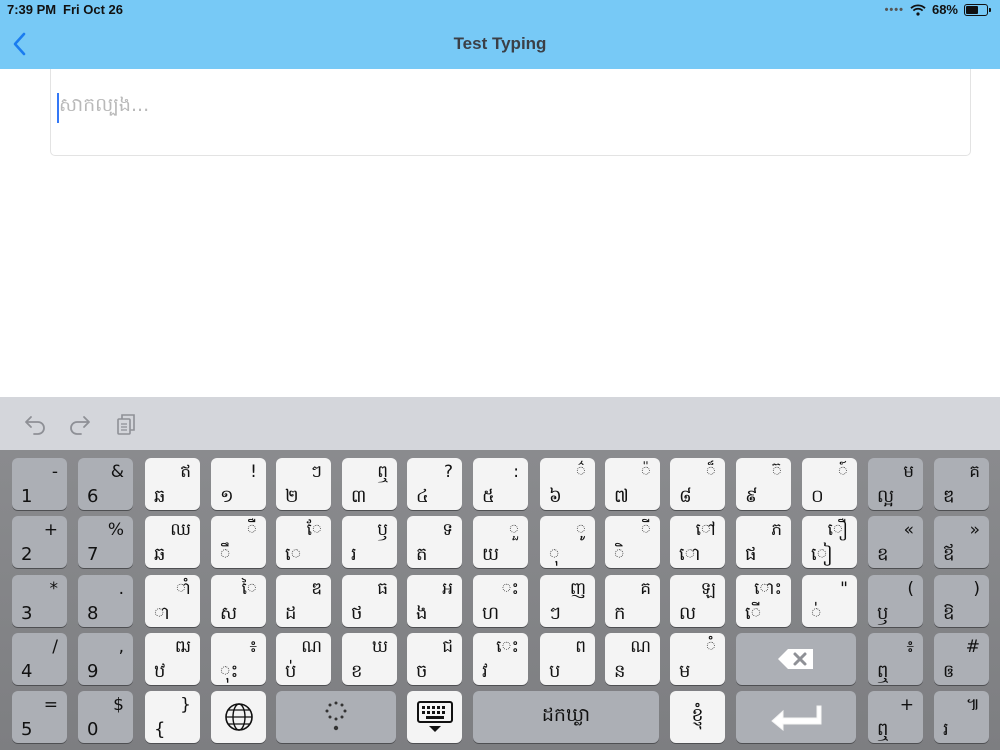 The image size is (1000, 750). Describe the element at coordinates (172, 659) in the screenshot. I see `key: ឍឋ` at that location.